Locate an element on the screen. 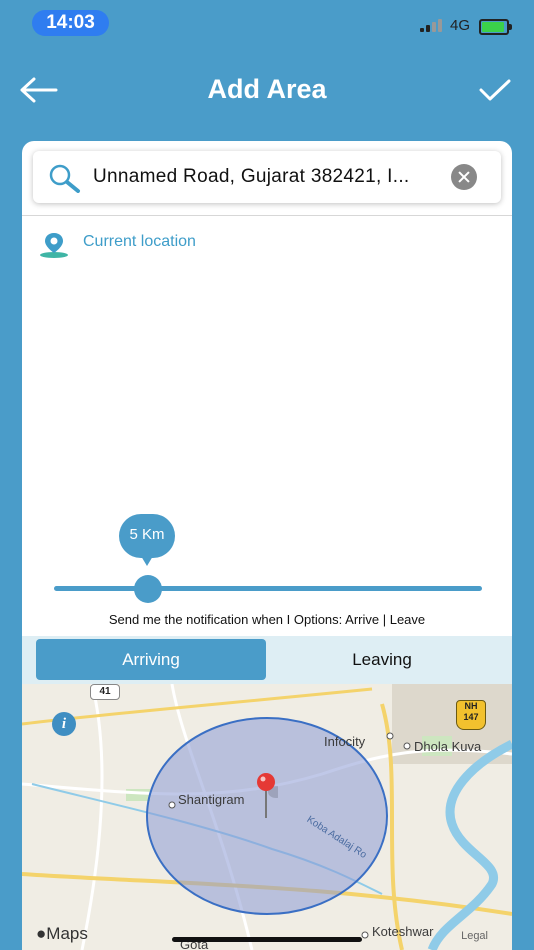 The height and width of the screenshot is (950, 534). status-bar: 14:03 4G is located at coordinates (267, 24).